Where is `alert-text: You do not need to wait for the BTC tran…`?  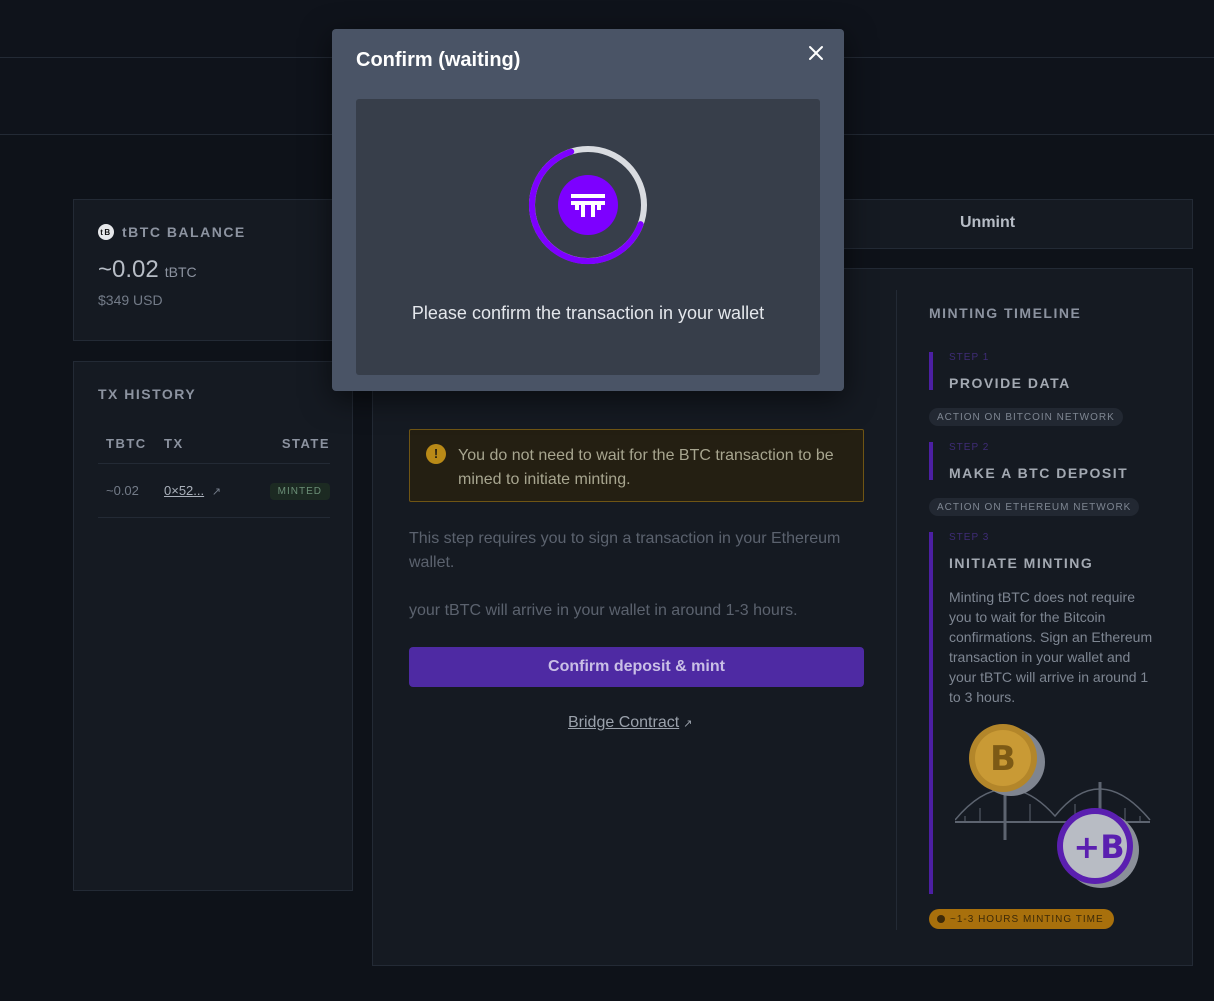
alert-text: You do not need to wait for the BTC tran… is located at coordinates (646, 467).